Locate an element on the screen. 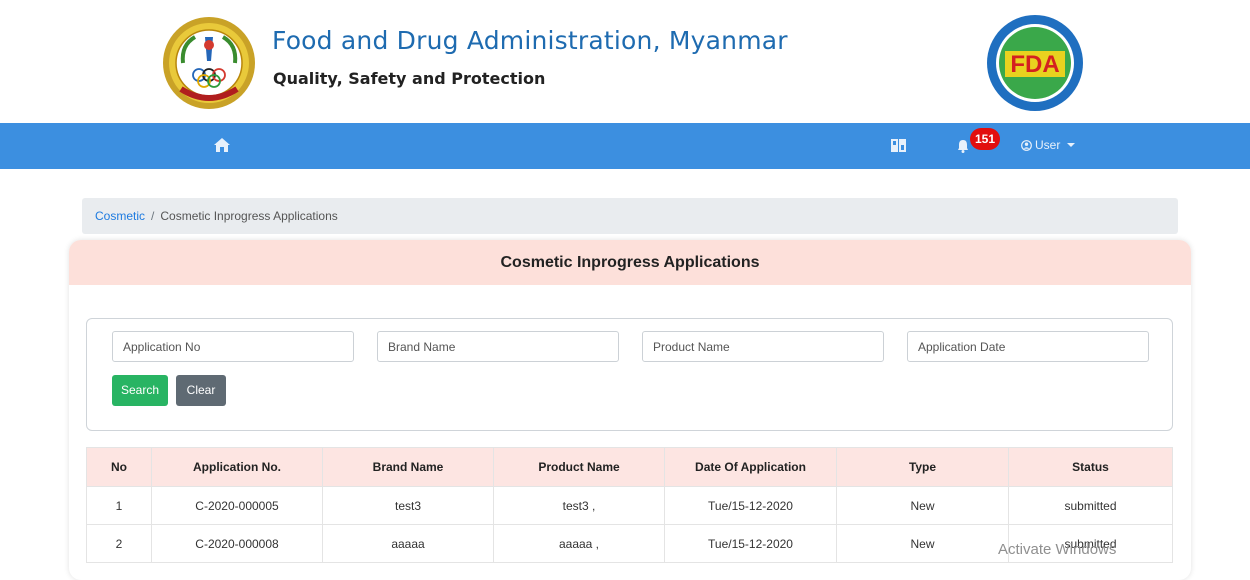 The height and width of the screenshot is (580, 1250). notification-badge: 151 is located at coordinates (985, 139).